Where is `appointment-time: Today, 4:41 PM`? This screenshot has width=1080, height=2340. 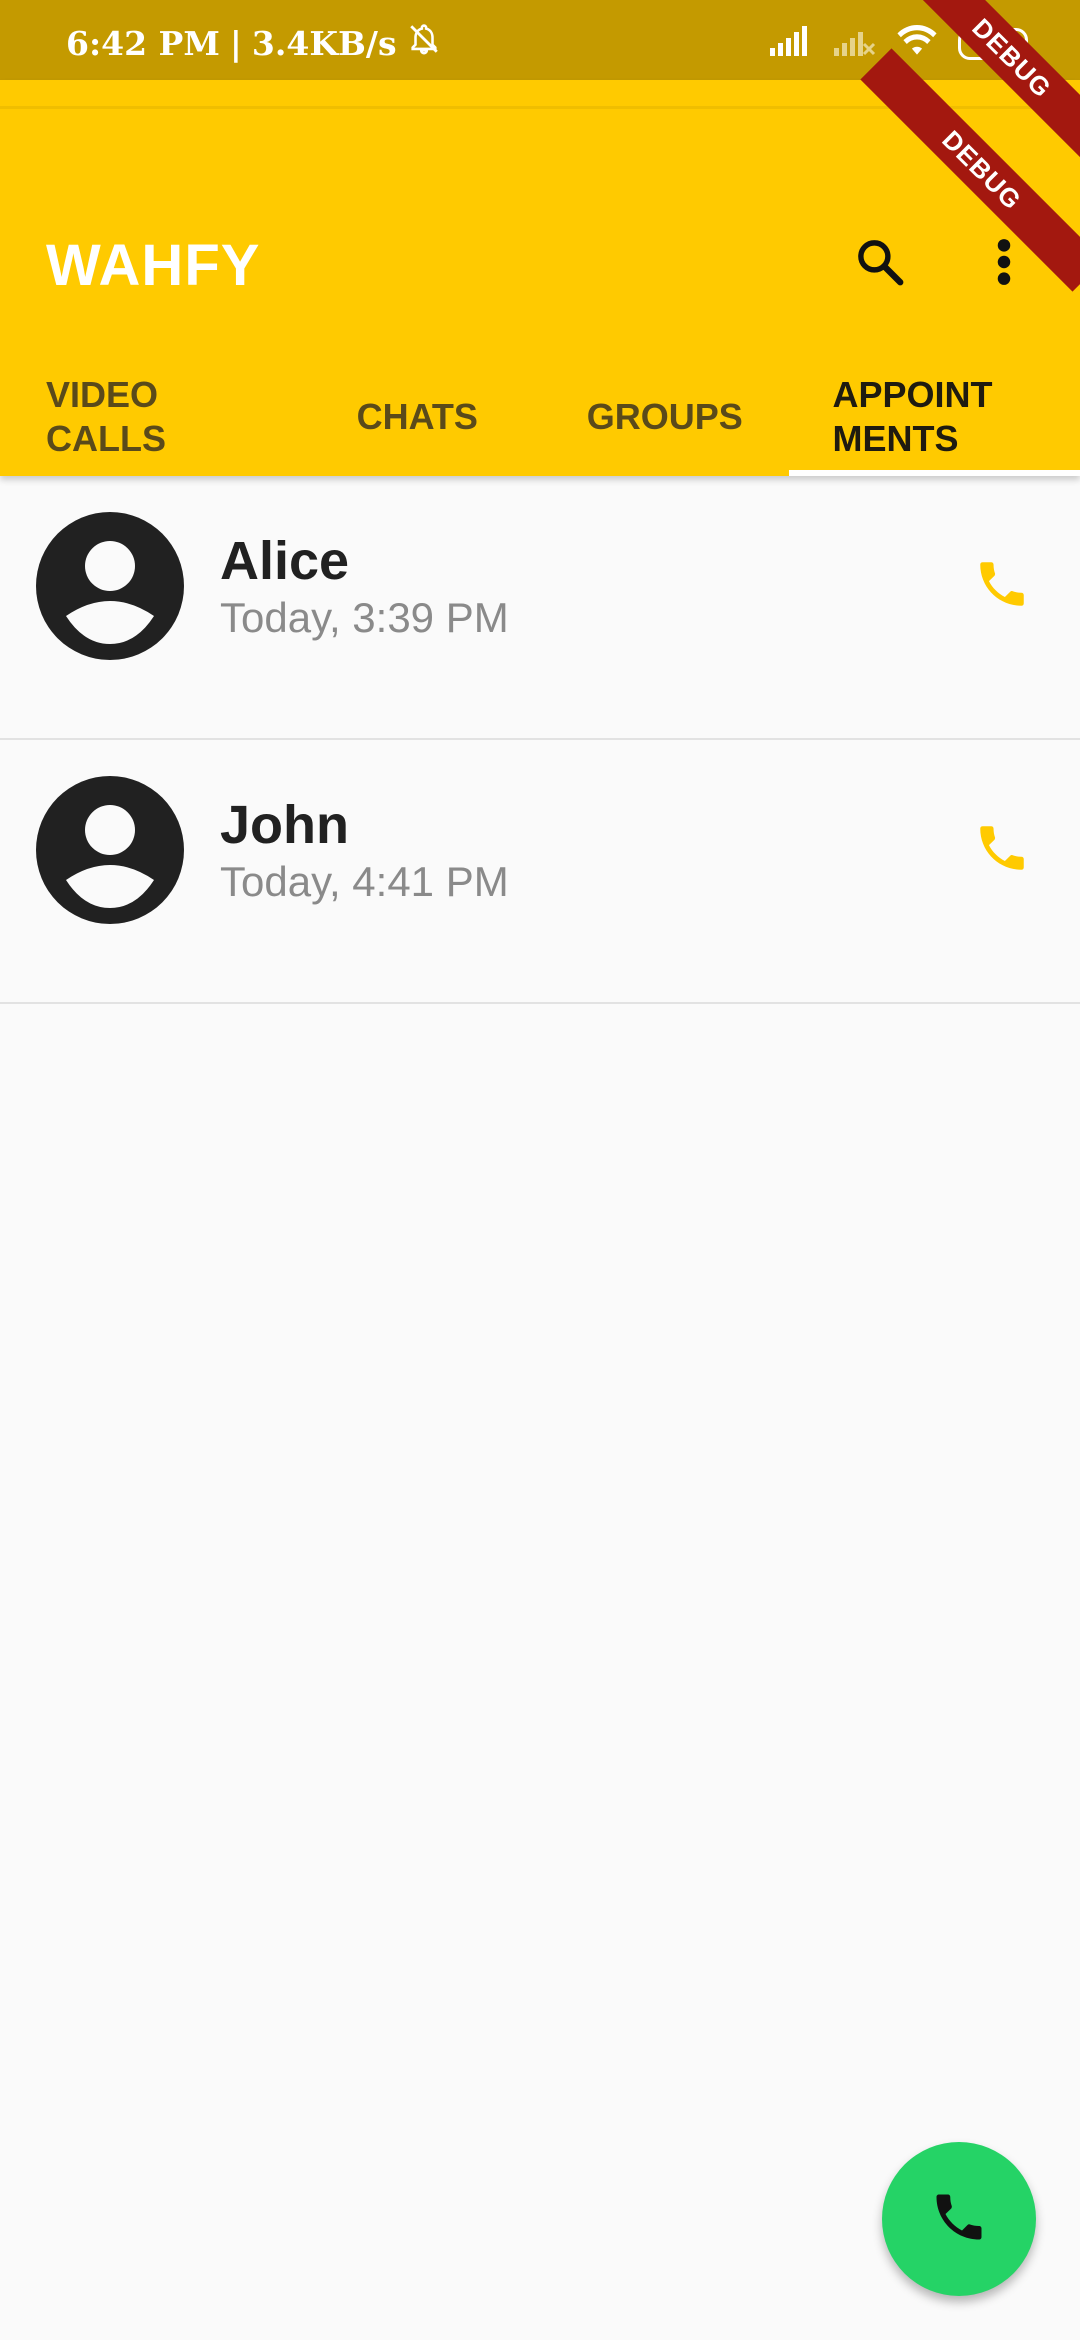
appointment-time: Today, 4:41 PM is located at coordinates (364, 881).